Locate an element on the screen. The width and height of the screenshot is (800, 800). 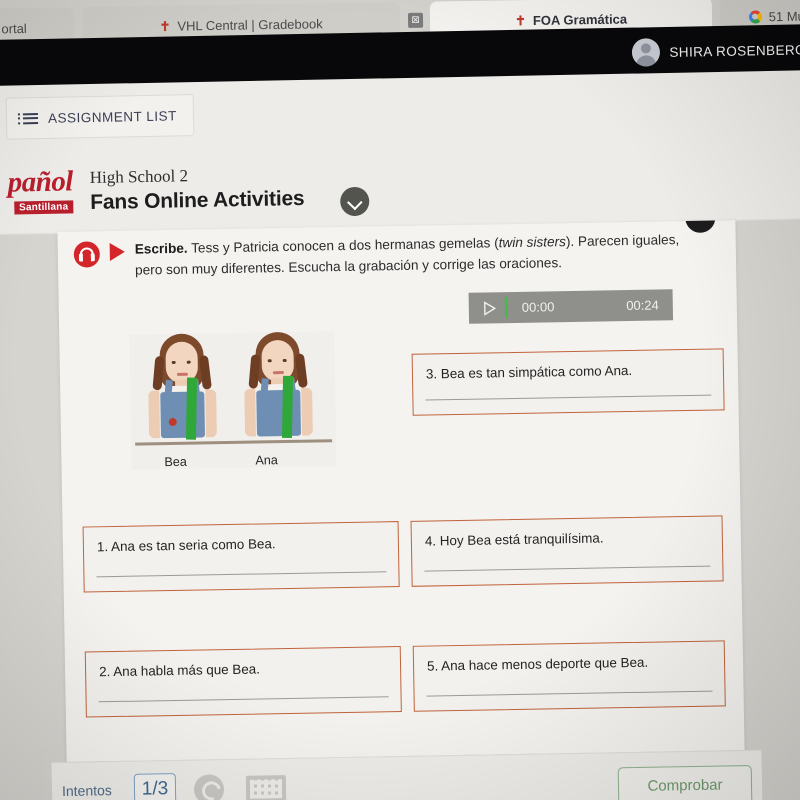
keyboard-icon is located at coordinates (266, 787).